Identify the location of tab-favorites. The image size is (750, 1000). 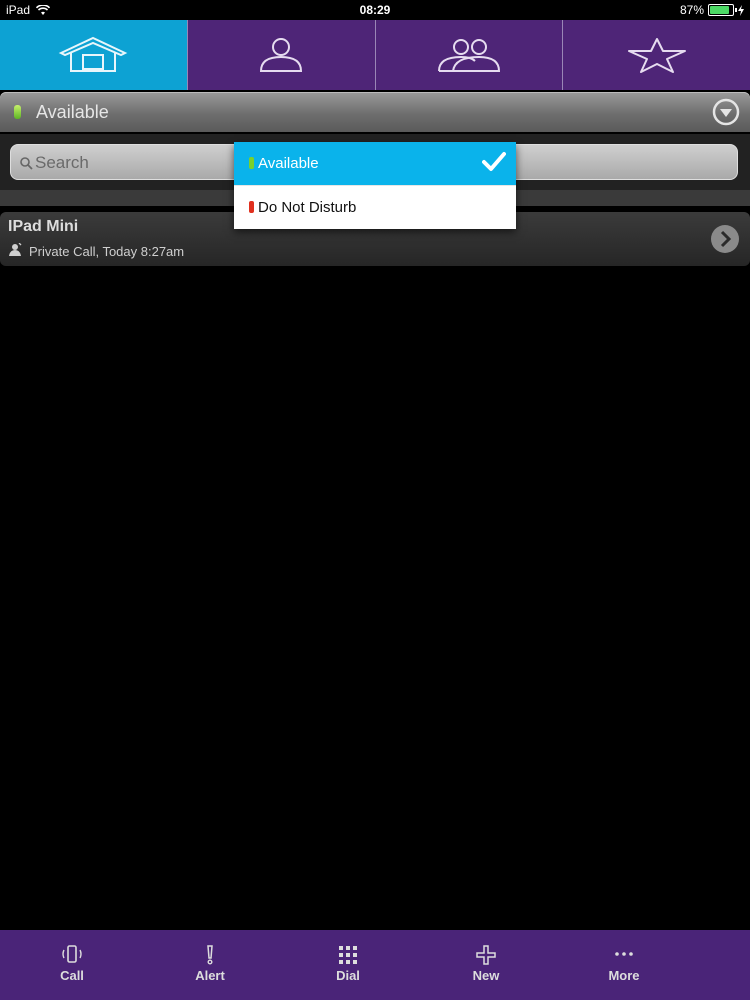
(656, 55).